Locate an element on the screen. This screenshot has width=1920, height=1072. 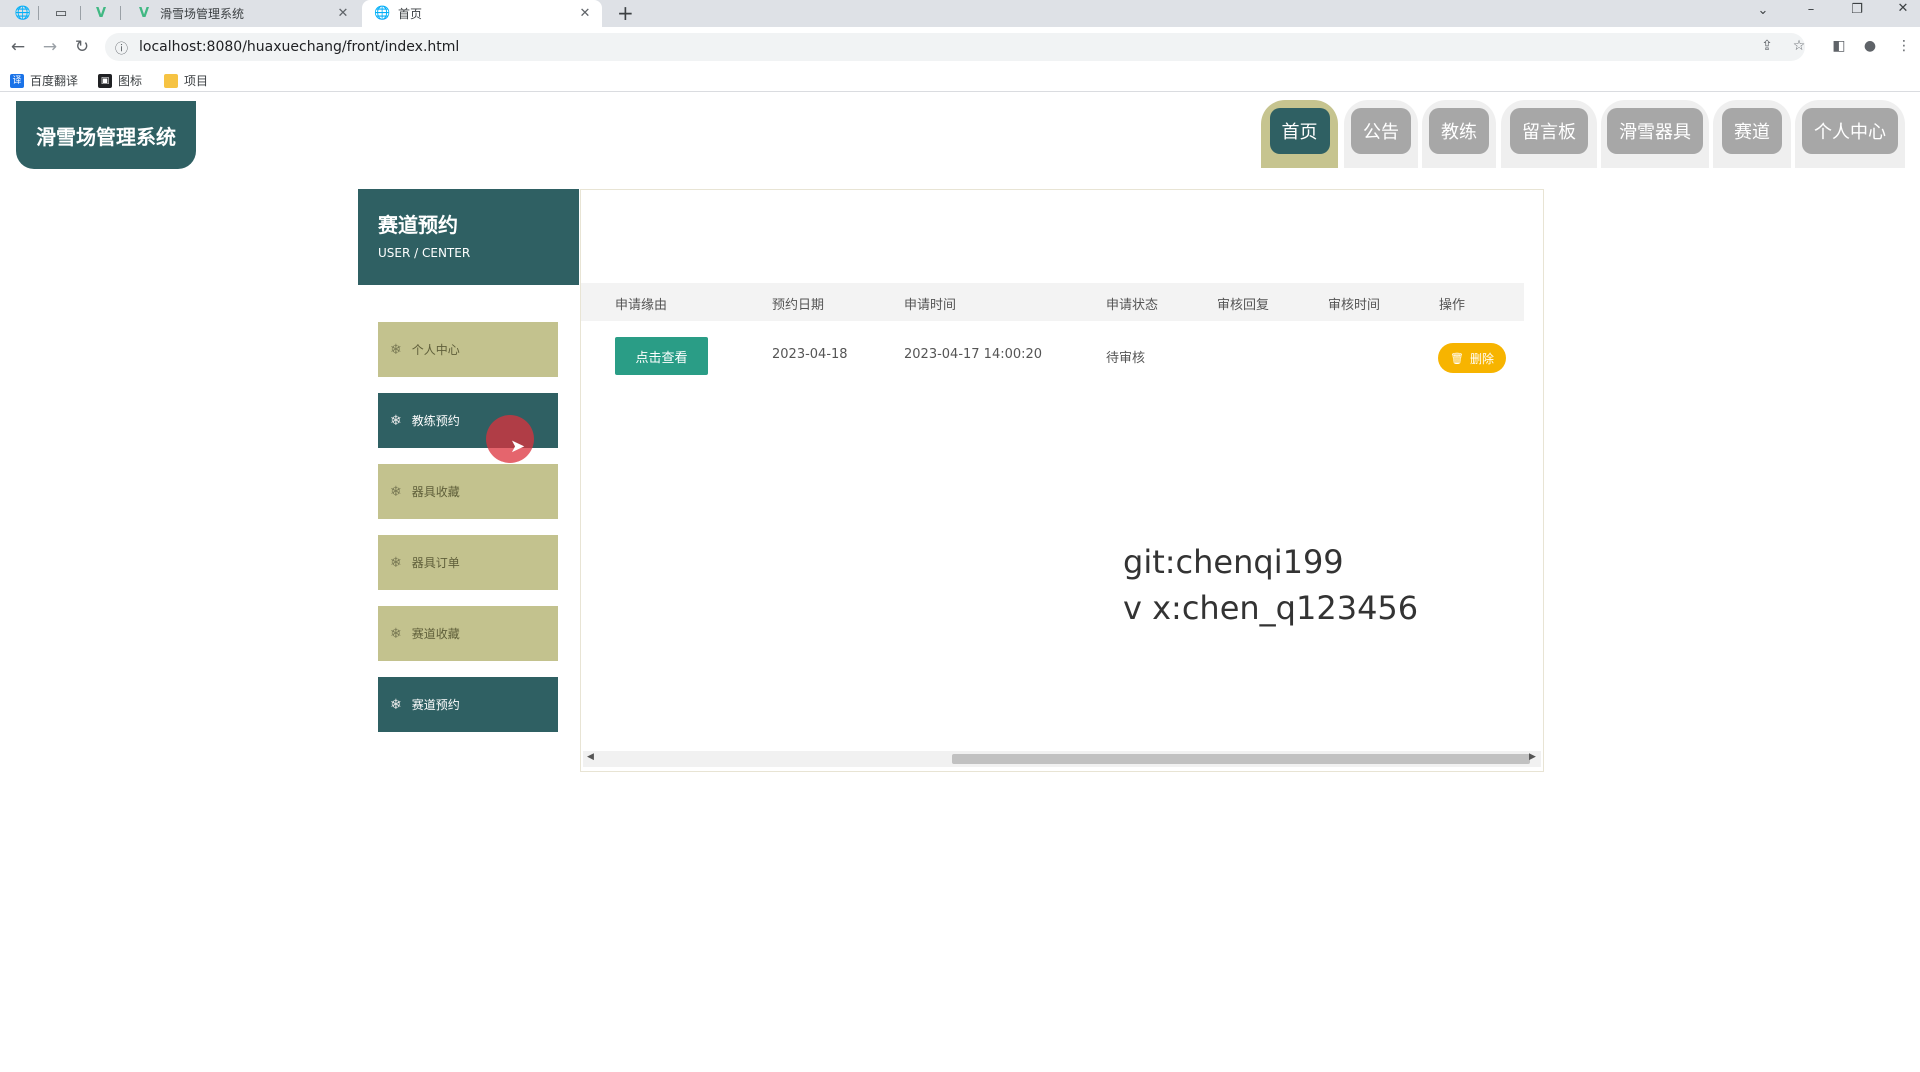
scroll-right-icon: ▶ is located at coordinates (1532, 757).